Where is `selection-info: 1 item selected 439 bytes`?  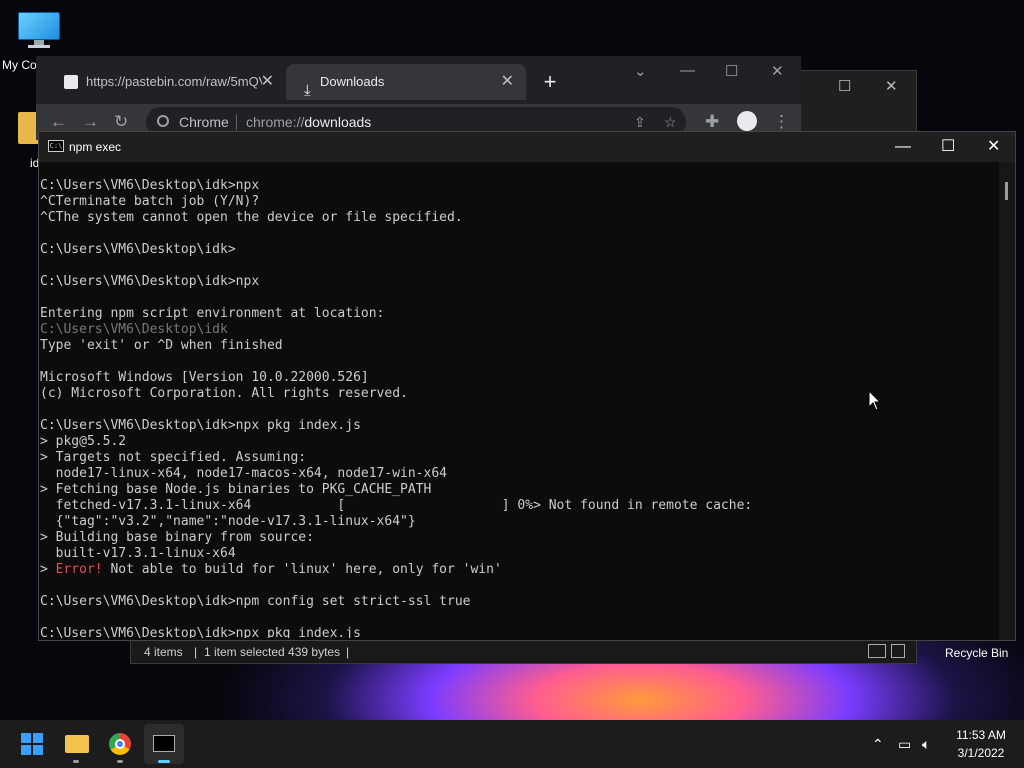 selection-info: 1 item selected 439 bytes is located at coordinates (272, 652).